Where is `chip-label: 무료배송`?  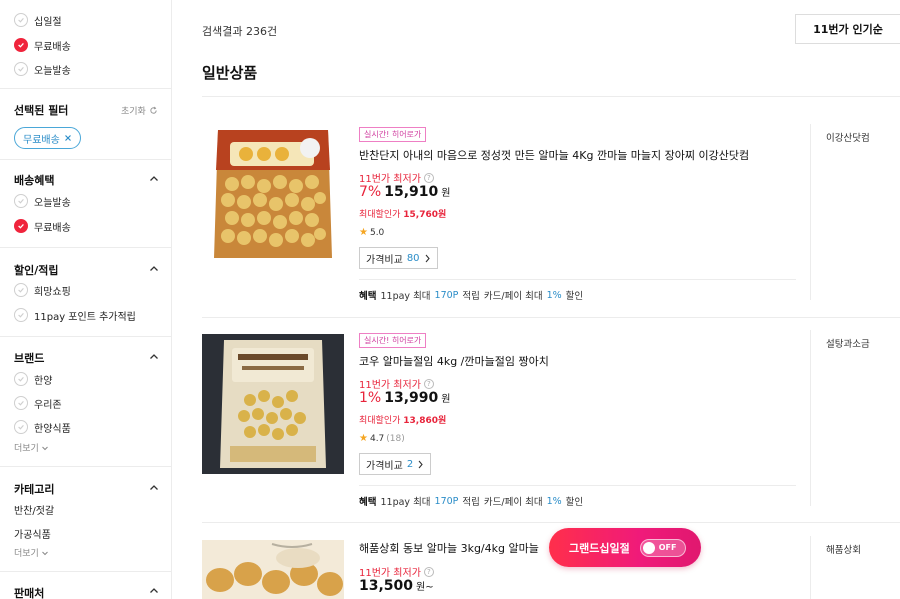 chip-label: 무료배송 is located at coordinates (41, 140).